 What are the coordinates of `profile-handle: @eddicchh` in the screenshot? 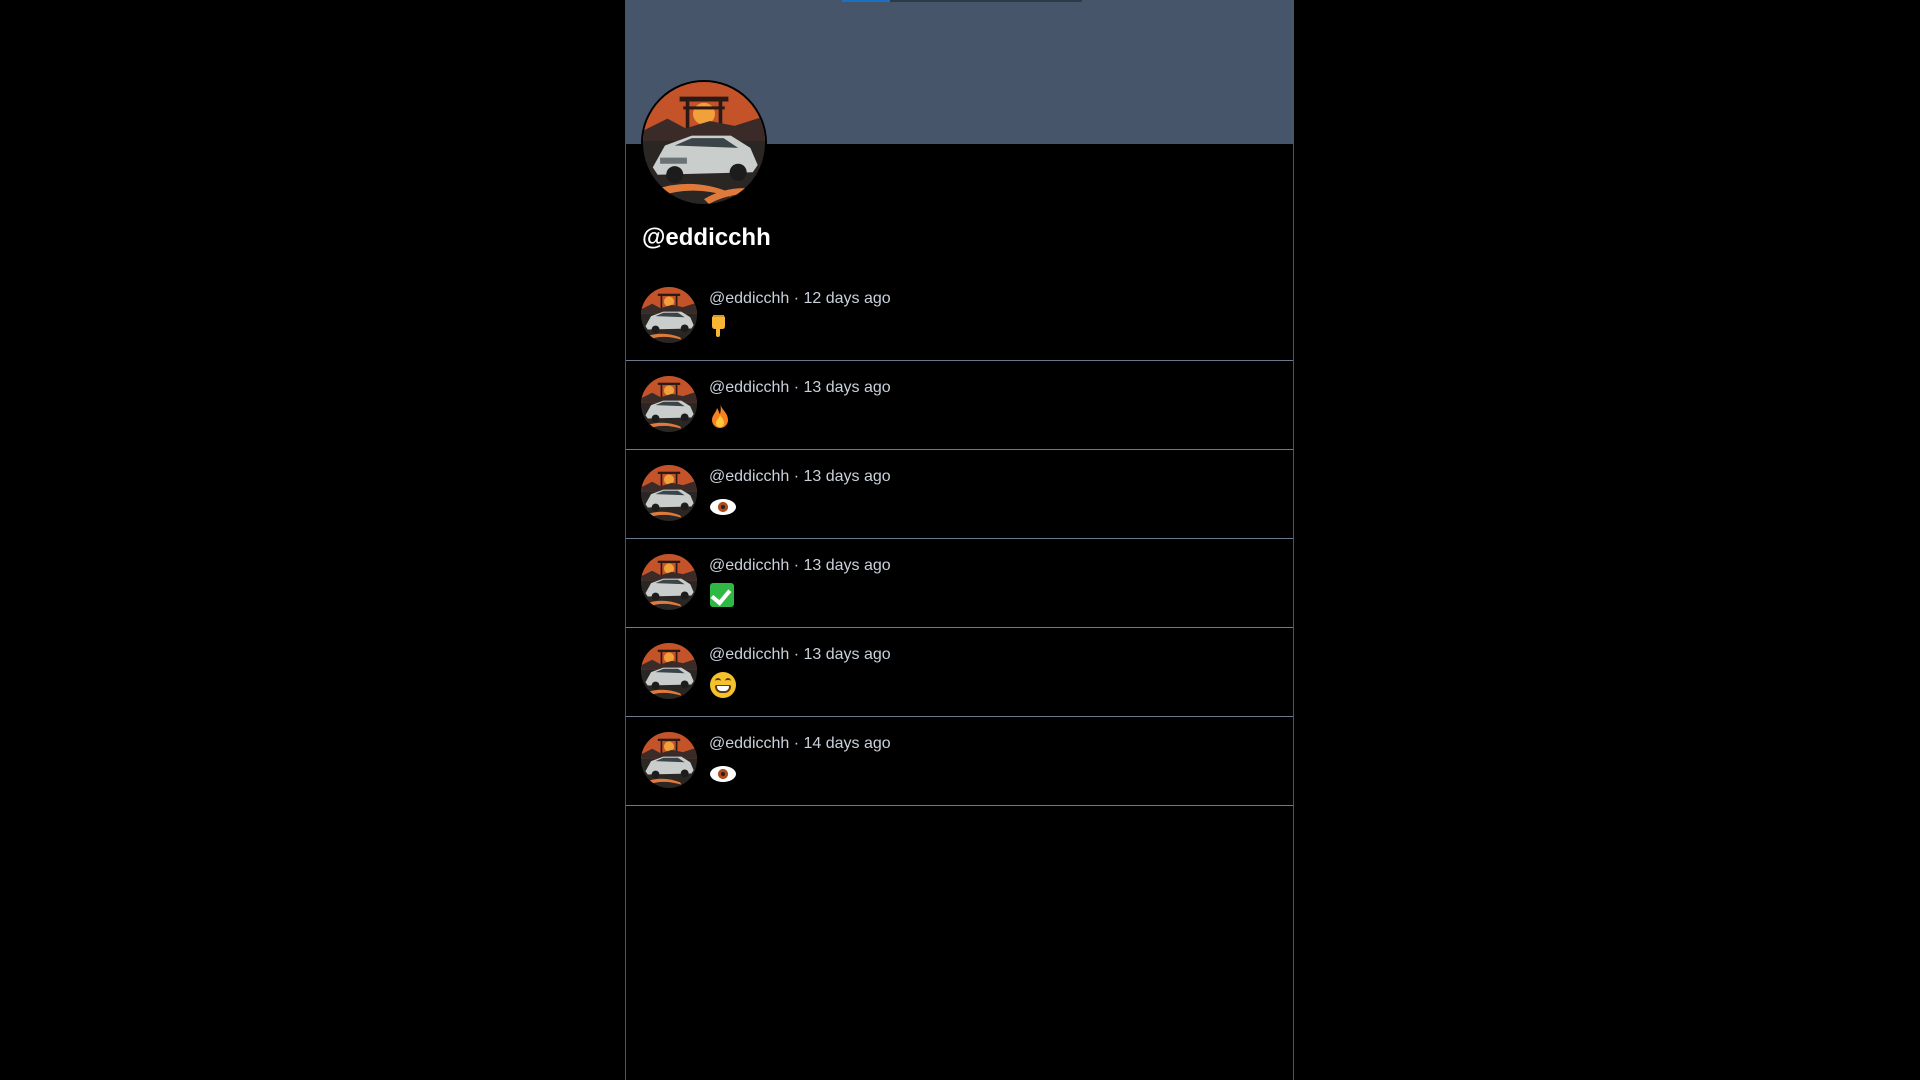 It's located at (706, 237).